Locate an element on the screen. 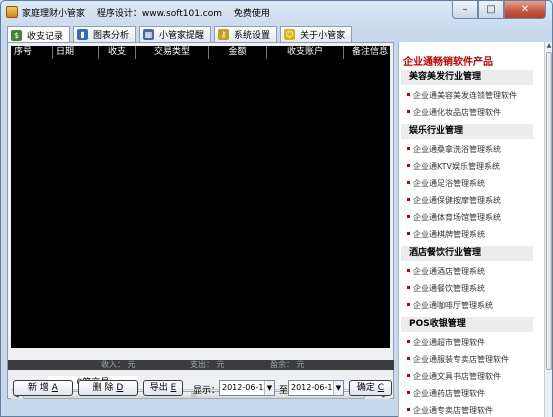 This screenshot has width=553, height=417. ad-product-link: 企业通服装专卖店管理软件 is located at coordinates (458, 359).